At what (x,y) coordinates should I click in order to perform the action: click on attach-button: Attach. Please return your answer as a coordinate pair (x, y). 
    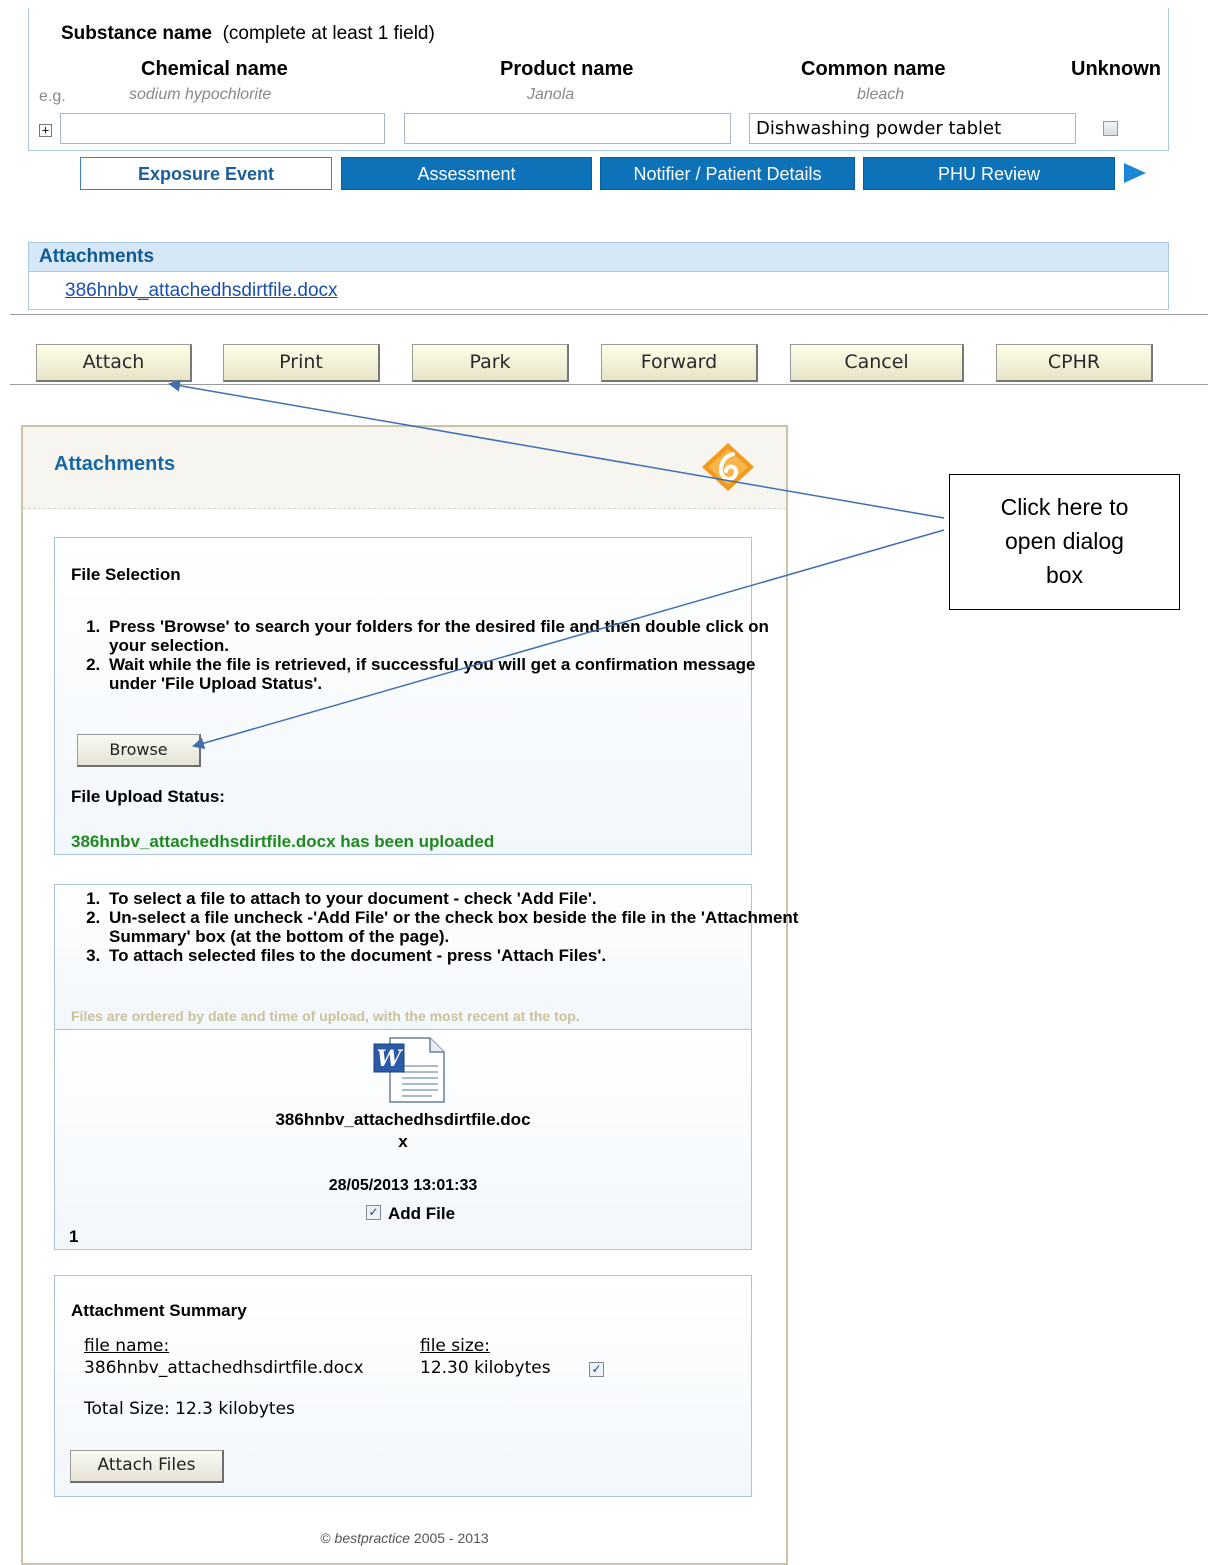
    Looking at the image, I should click on (114, 363).